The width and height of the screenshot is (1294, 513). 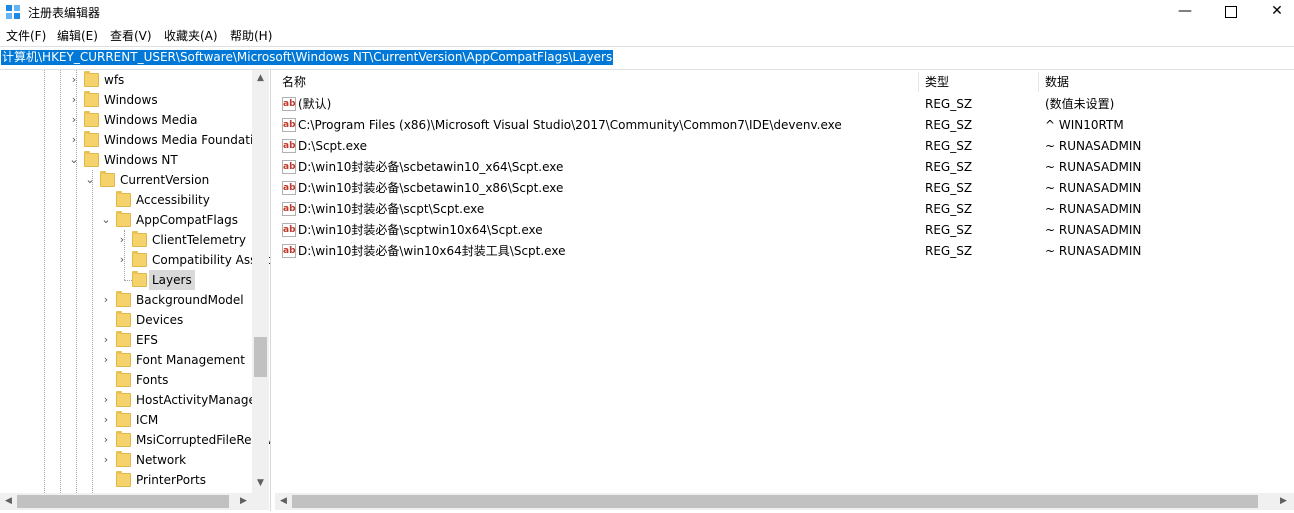 What do you see at coordinates (260, 281) in the screenshot?
I see `tree-vertical-scrollbar: ▲ ▼` at bounding box center [260, 281].